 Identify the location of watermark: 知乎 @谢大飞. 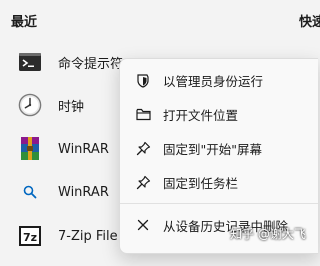
(268, 234).